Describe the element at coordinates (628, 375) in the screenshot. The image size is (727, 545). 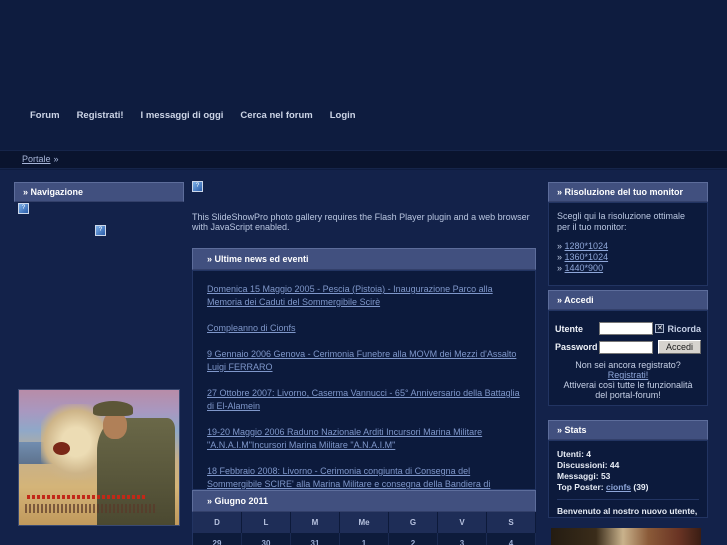
I see `register-link: Registrati!` at that location.